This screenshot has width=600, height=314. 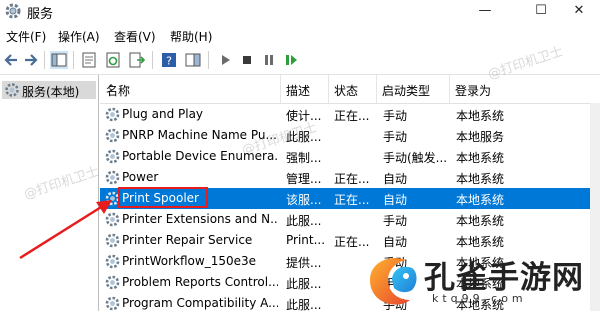 What do you see at coordinates (189, 261) in the screenshot?
I see `cell-name: PrintWorkflow_150e3e` at bounding box center [189, 261].